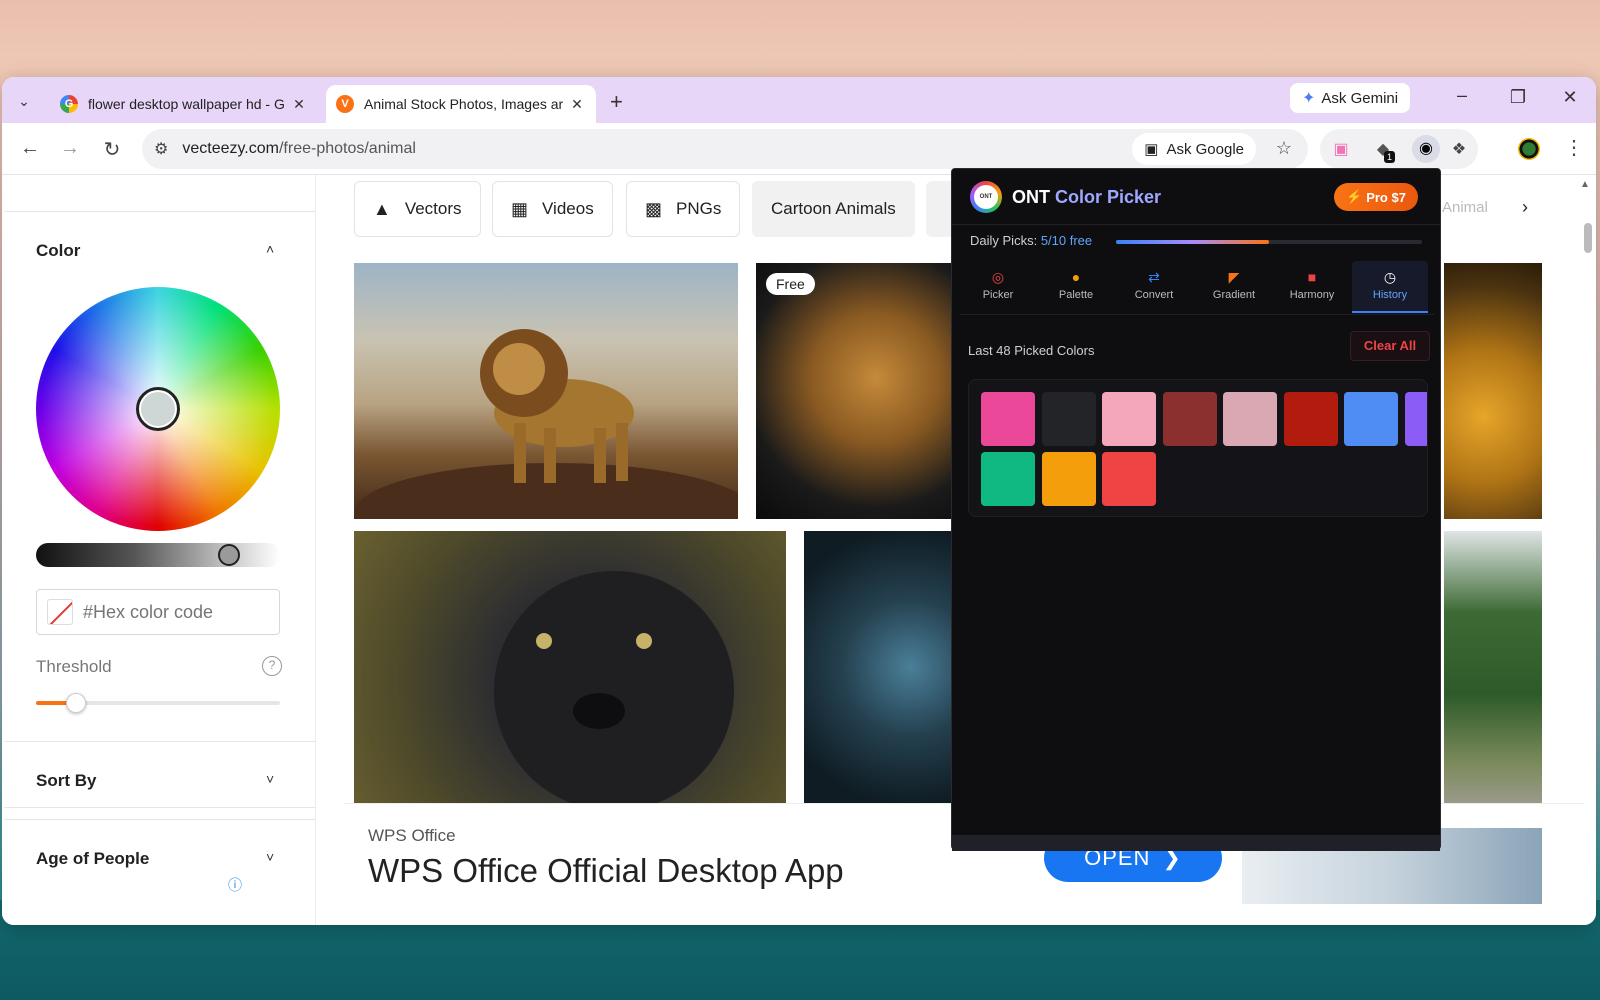 This screenshot has width=1600, height=1000. I want to click on ask-gemini-label: Ask Gemini, so click(1360, 98).